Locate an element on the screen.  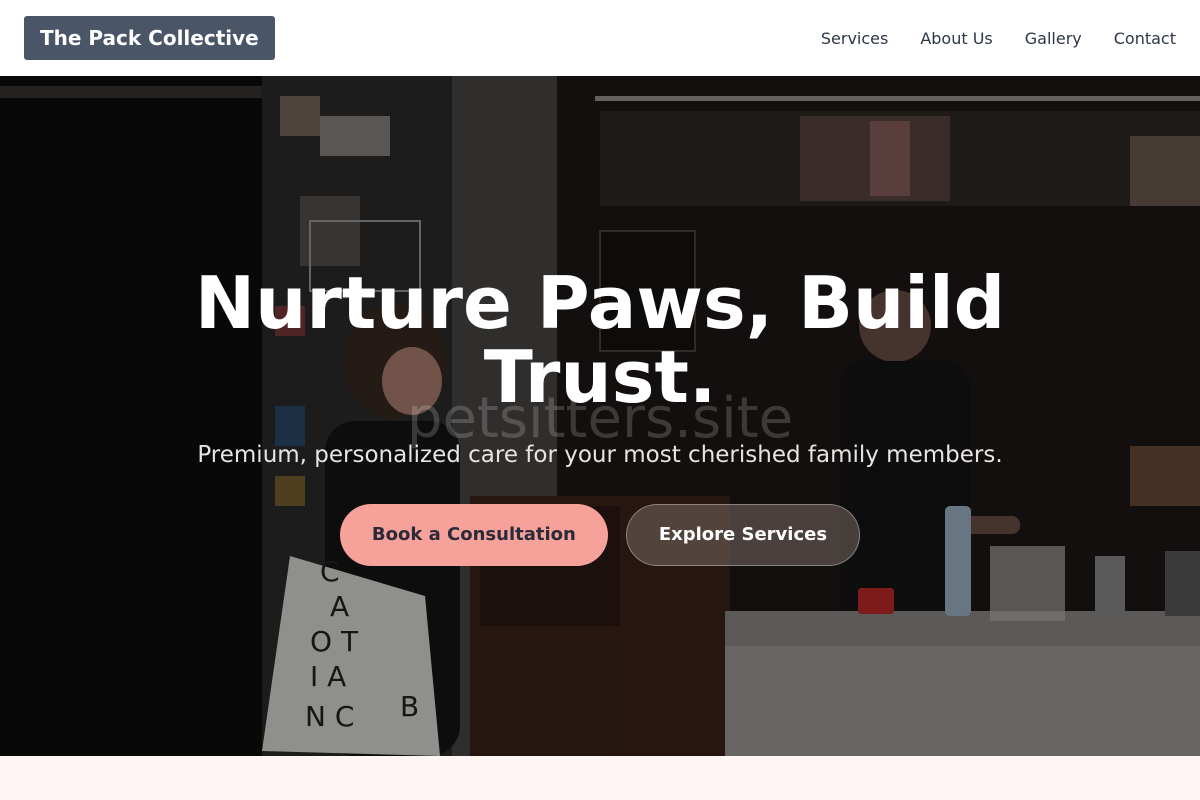
hero-button-group: Book a Consultation Explore Services is located at coordinates (600, 535).